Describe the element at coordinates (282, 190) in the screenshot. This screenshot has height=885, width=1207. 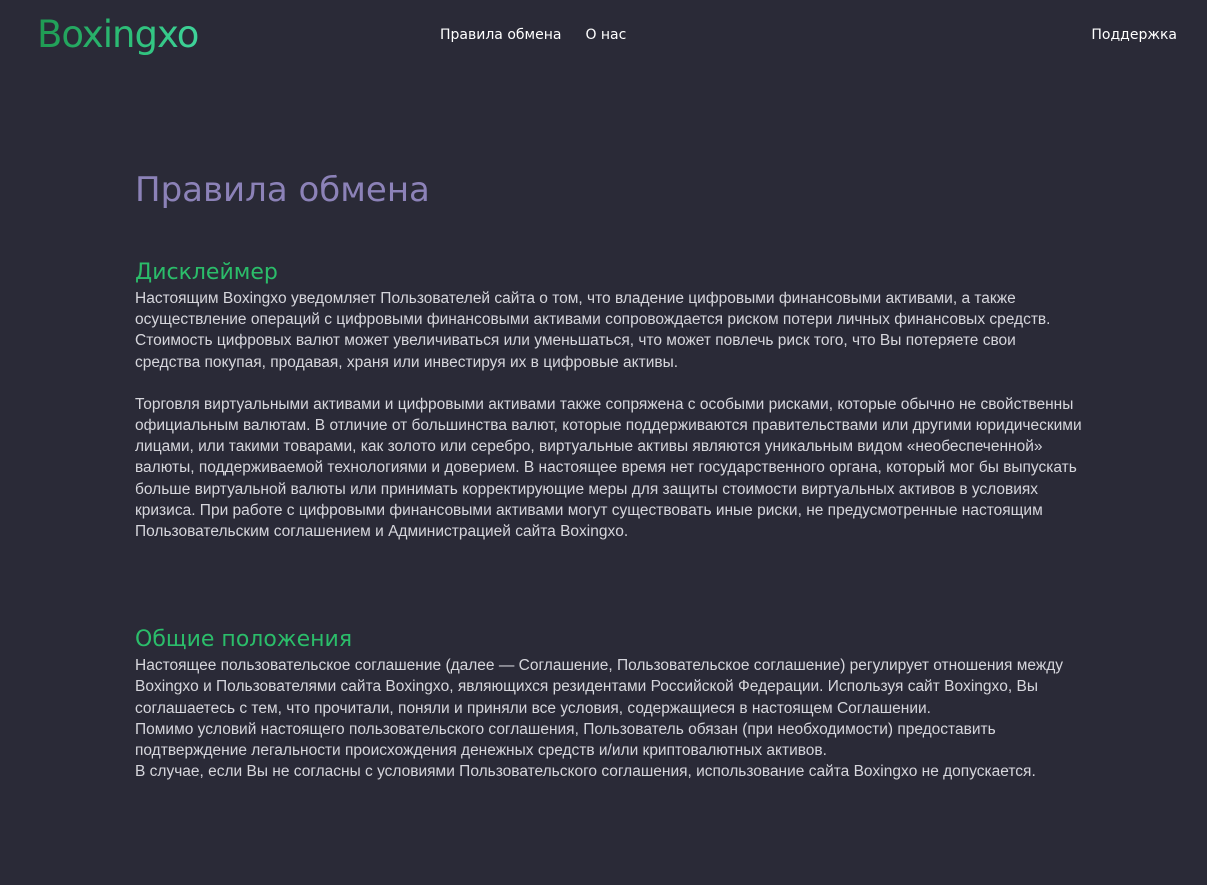
I see `page-title: Правила обмена` at that location.